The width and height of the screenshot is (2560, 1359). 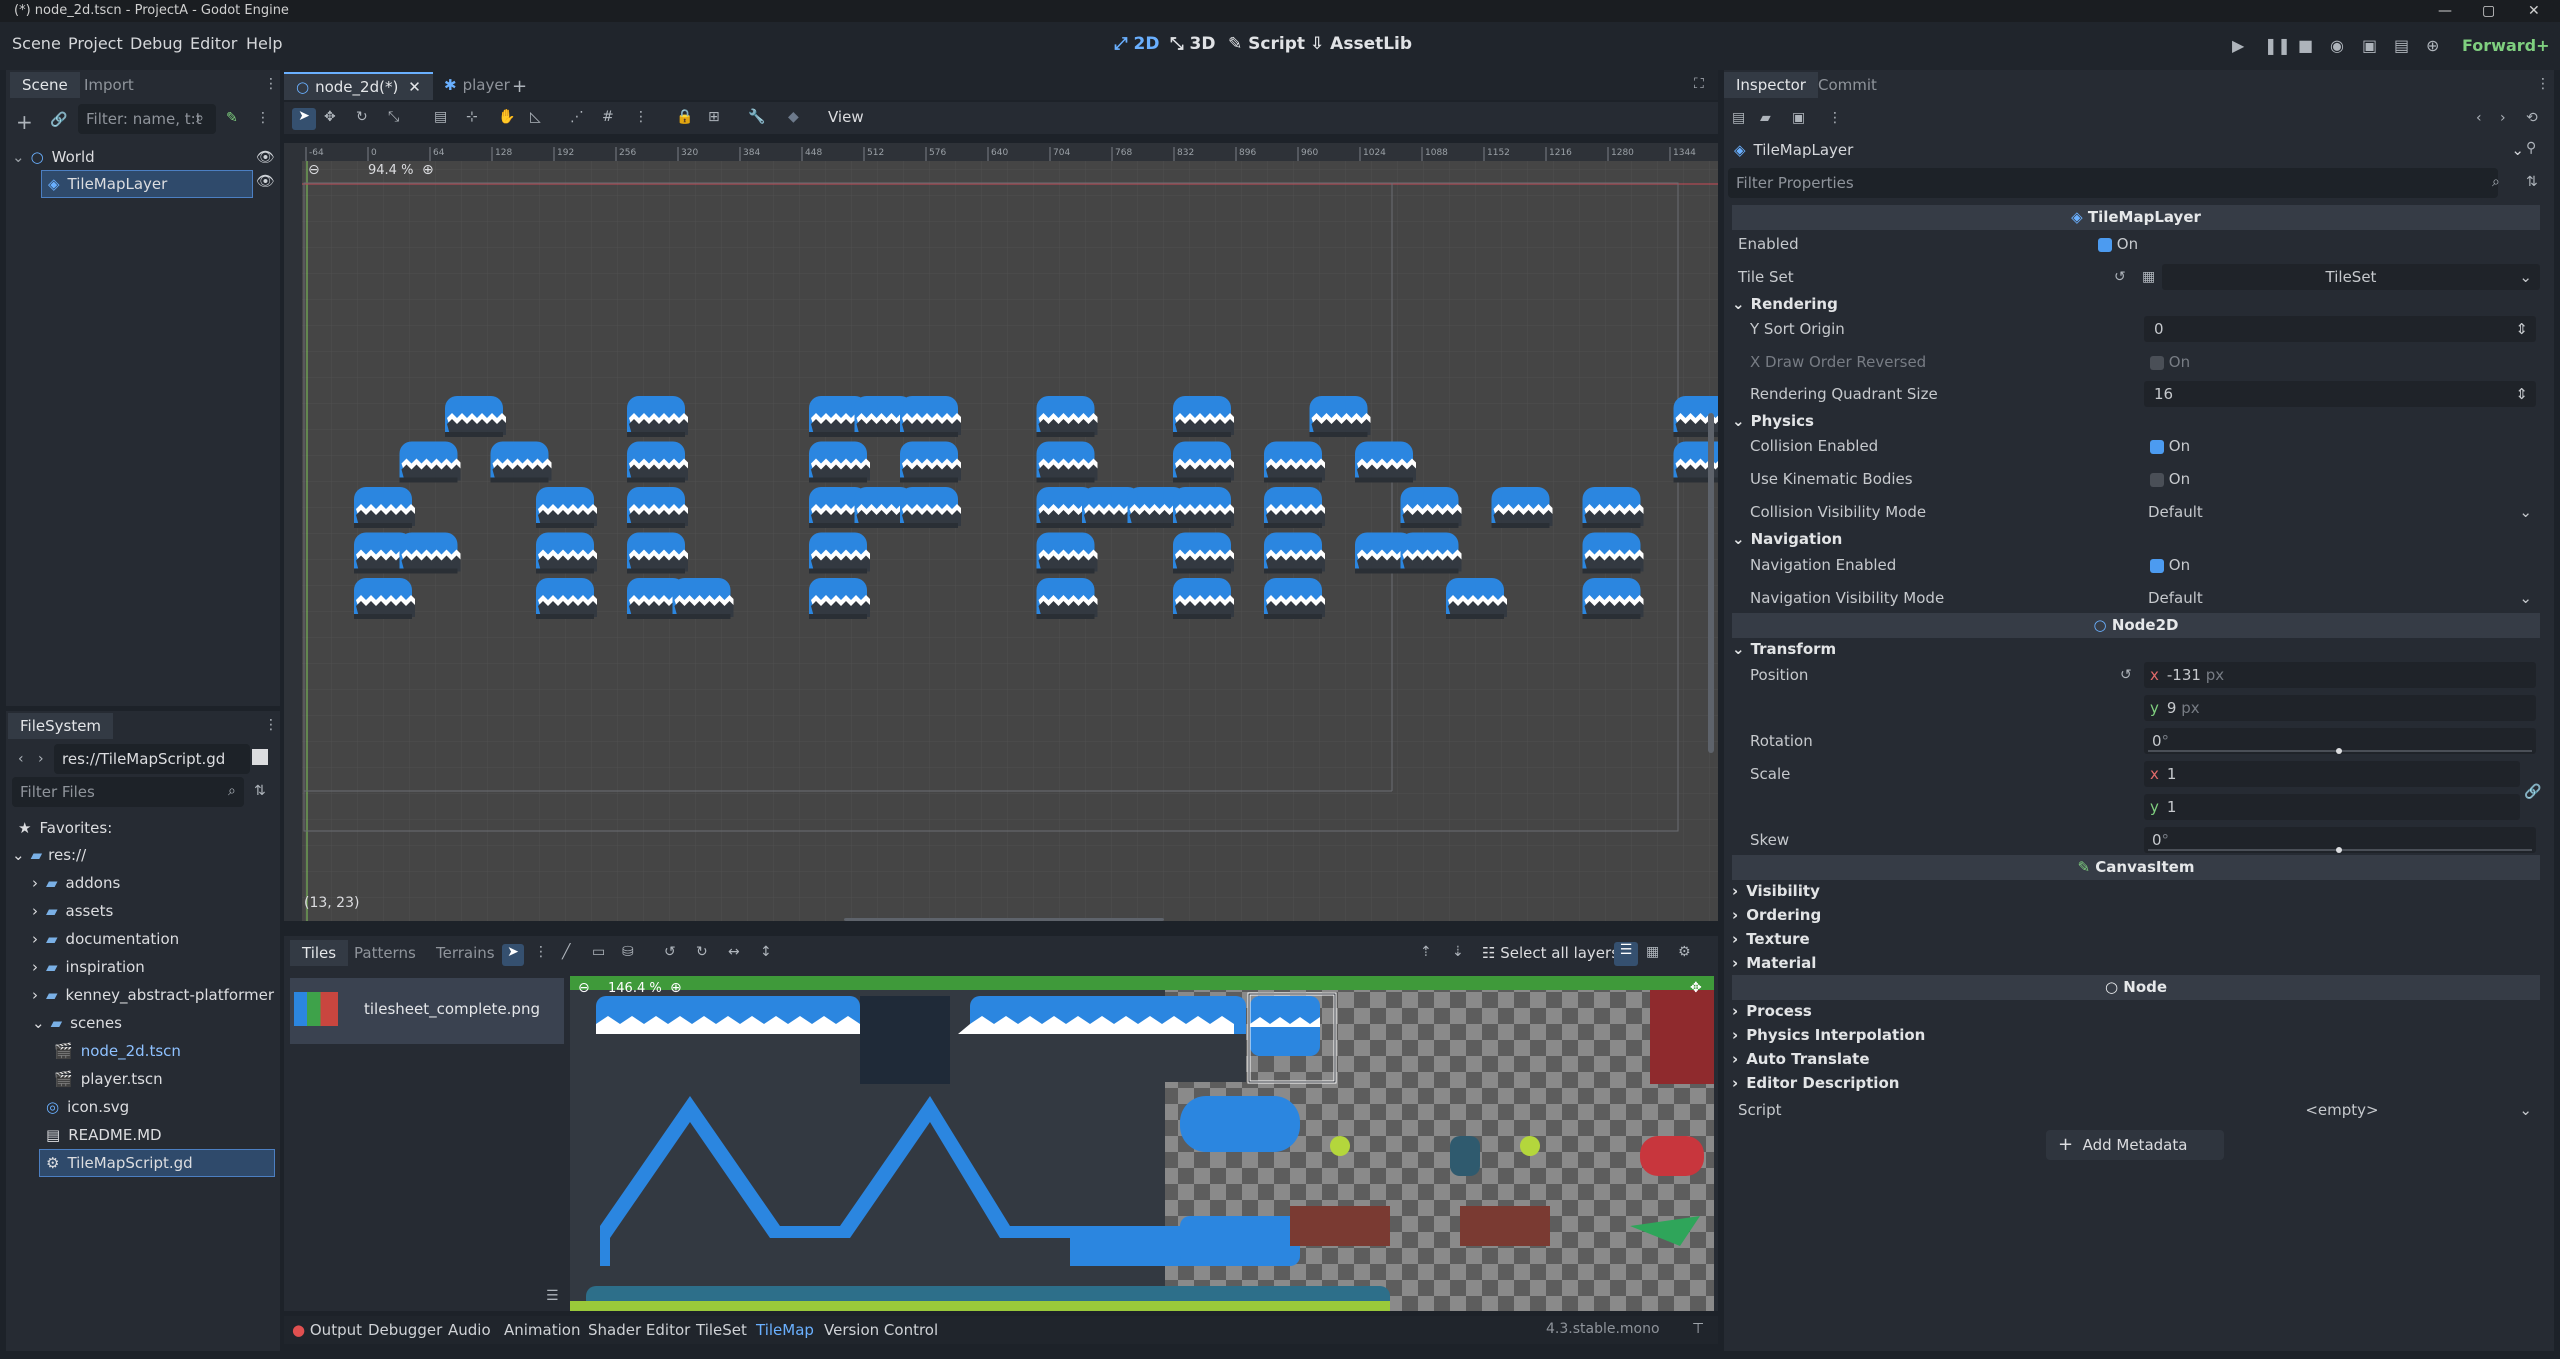 What do you see at coordinates (105, 939) in the screenshot?
I see `folder-documentation: › ▰ documentation` at bounding box center [105, 939].